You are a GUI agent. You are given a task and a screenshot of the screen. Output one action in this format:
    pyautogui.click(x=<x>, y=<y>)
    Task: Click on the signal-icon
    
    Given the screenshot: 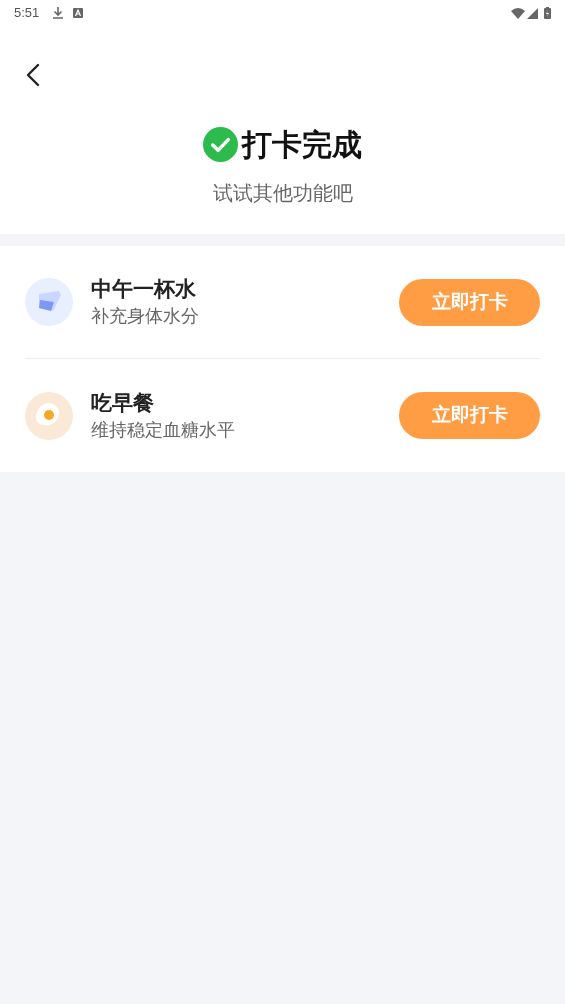 What is the action you would take?
    pyautogui.click(x=532, y=13)
    